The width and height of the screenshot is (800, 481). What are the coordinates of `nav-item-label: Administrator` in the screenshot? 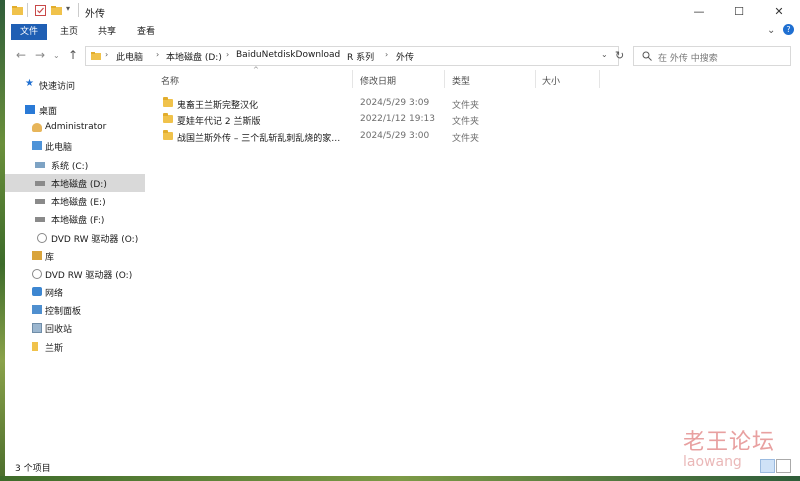 It's located at (76, 127).